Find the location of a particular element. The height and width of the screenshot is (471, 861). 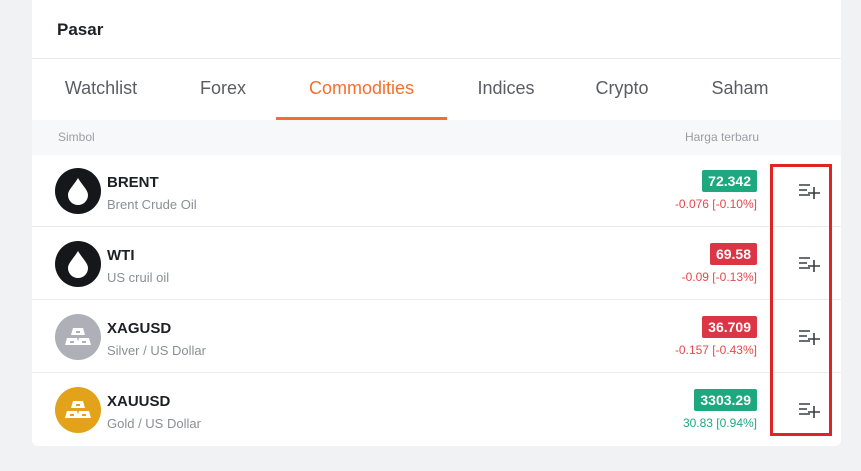

tab-watchlist: Watchlist is located at coordinates (101, 89).